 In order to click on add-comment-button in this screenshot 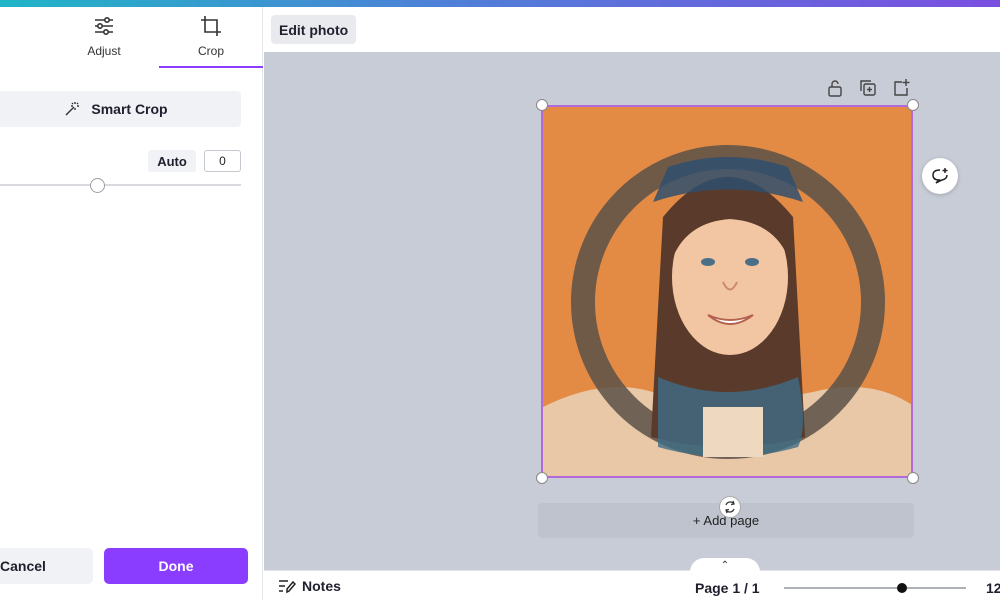, I will do `click(940, 176)`.